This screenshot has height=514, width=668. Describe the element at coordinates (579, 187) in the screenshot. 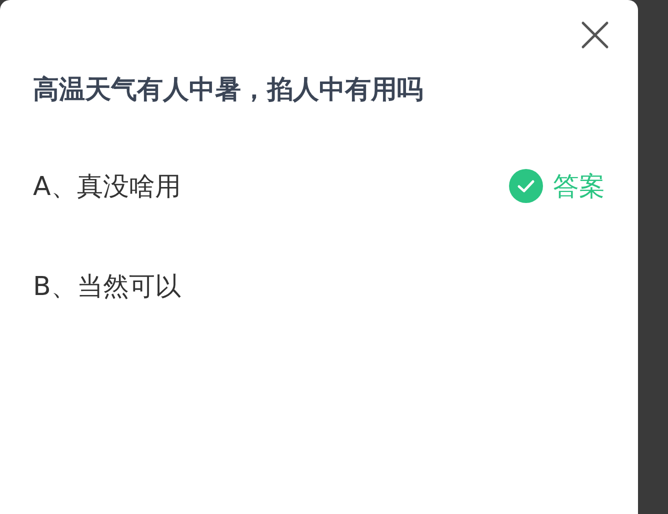

I see `answer-label: 答案` at that location.